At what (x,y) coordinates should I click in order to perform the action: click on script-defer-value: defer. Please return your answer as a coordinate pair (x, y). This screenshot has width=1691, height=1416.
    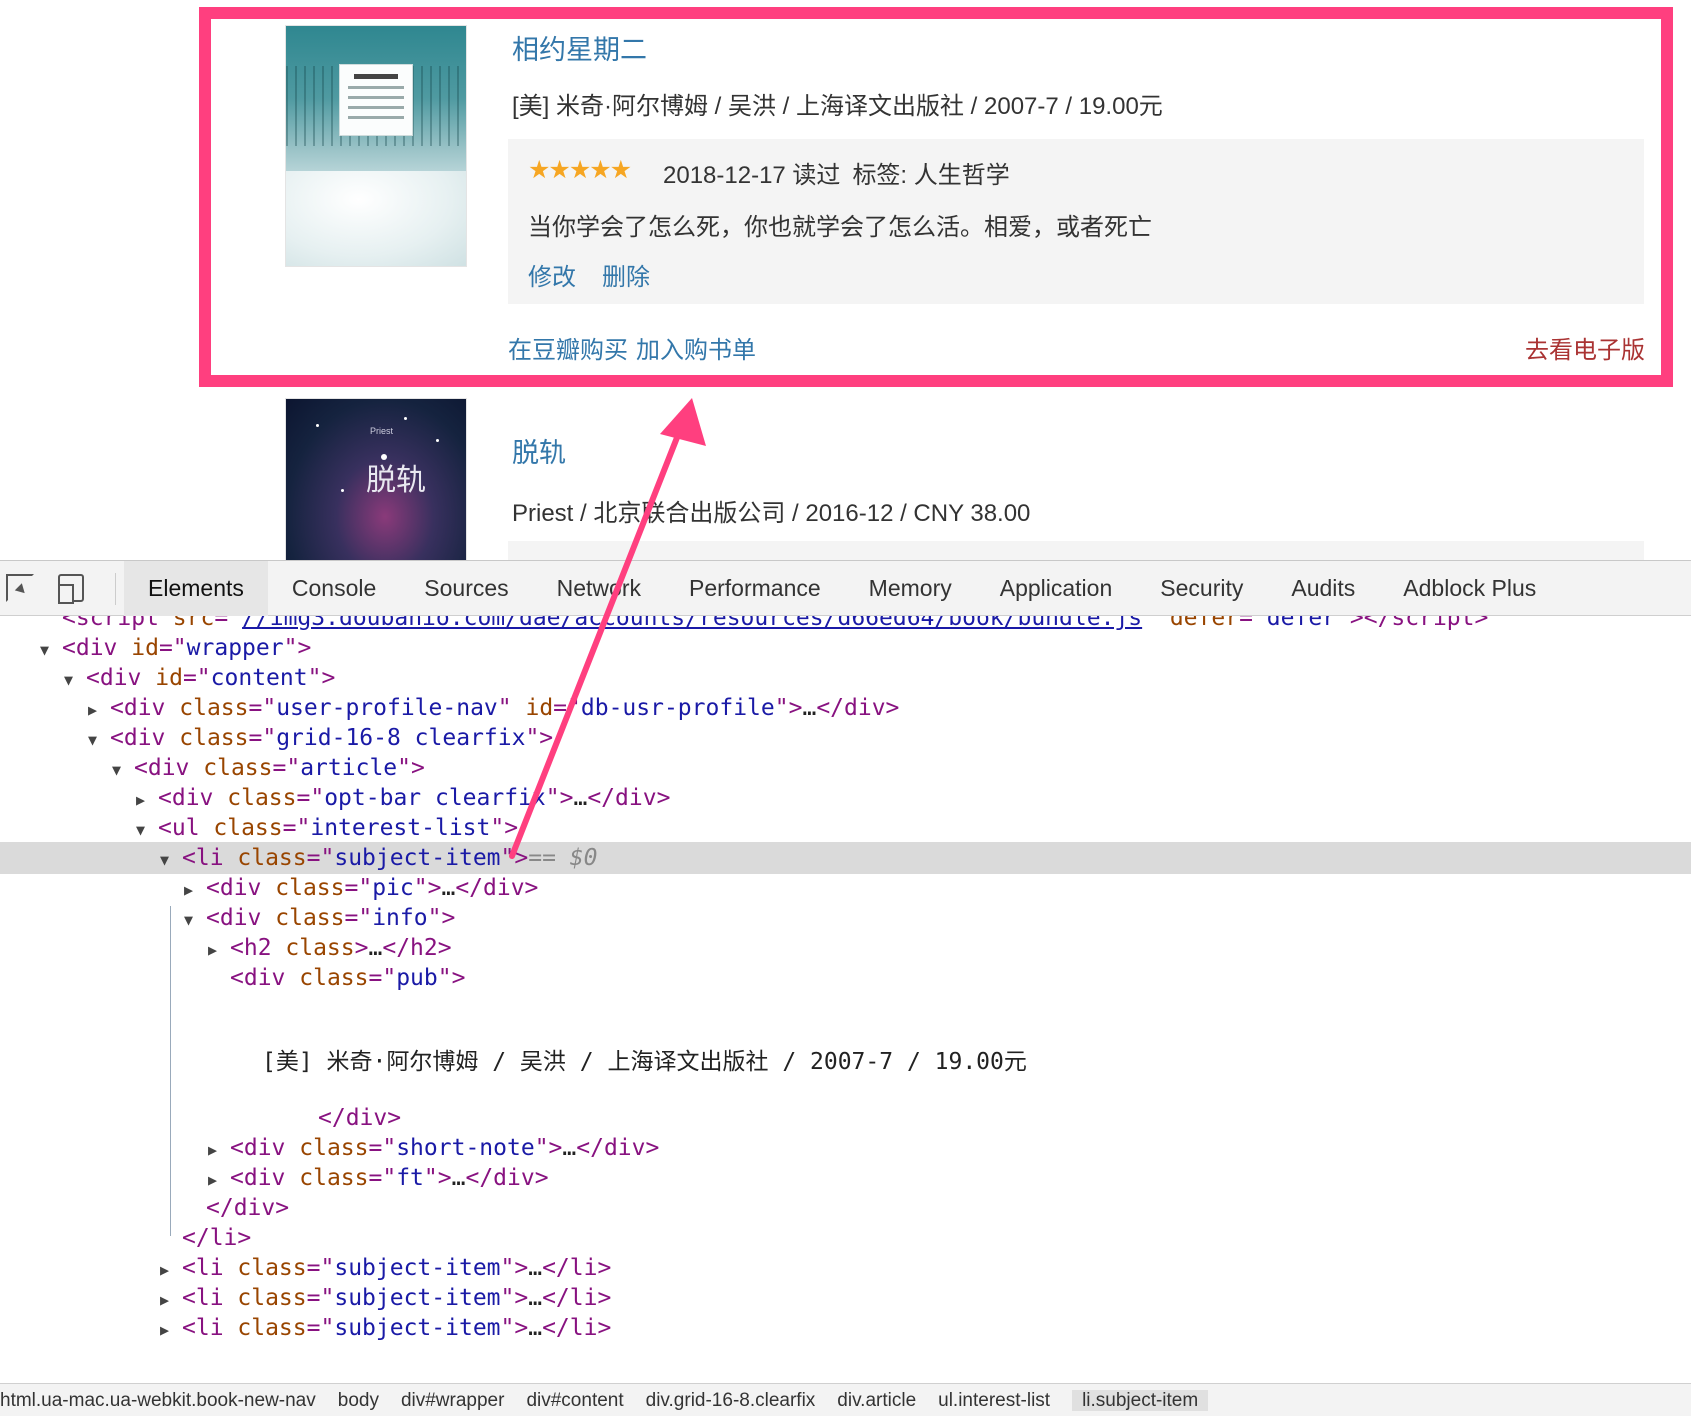
    Looking at the image, I should click on (1301, 623).